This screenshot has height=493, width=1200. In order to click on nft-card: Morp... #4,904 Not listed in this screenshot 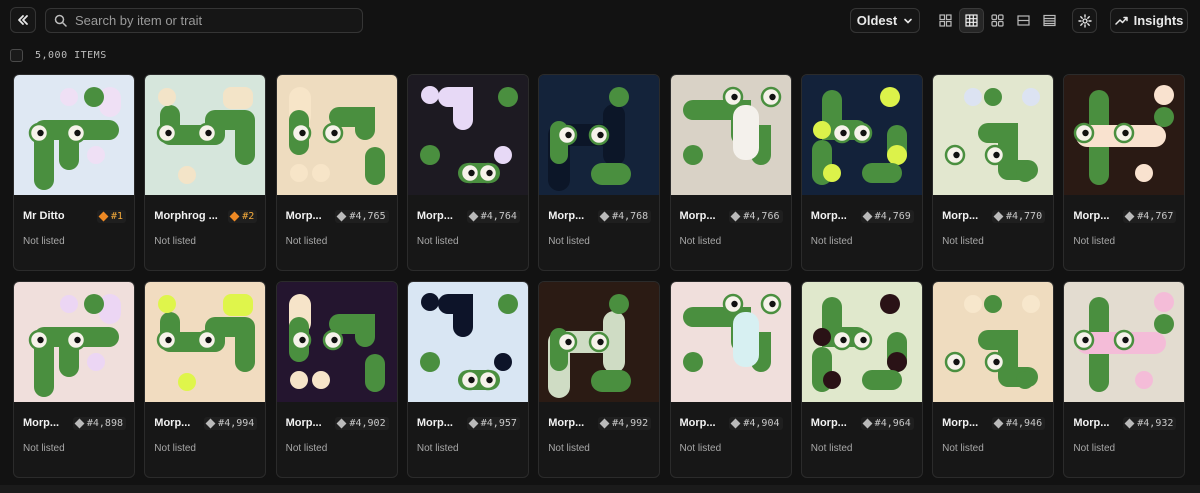, I will do `click(730, 379)`.